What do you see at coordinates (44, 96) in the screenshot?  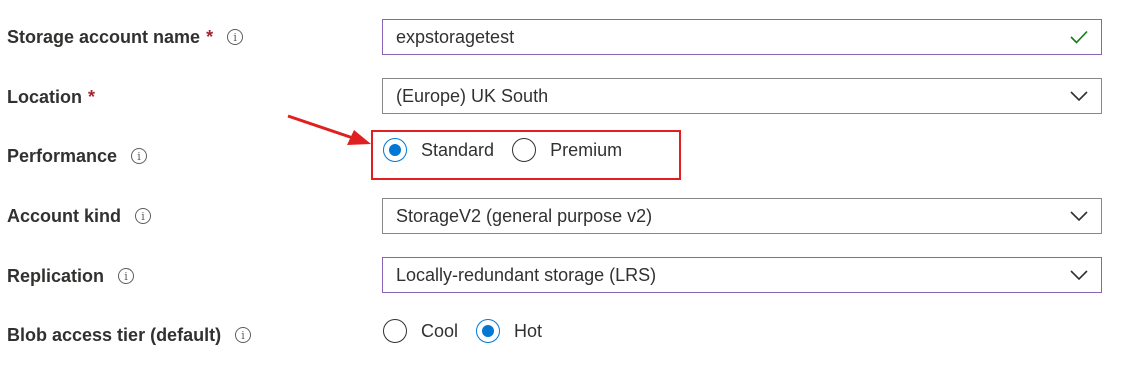 I see `location-label-text: Location` at bounding box center [44, 96].